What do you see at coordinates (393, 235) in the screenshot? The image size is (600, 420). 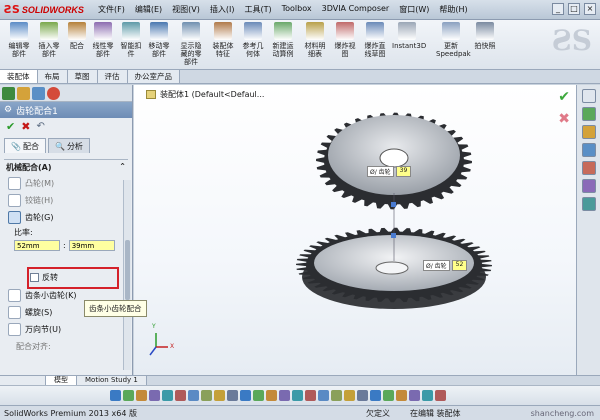 I see `axis-handle-bottom` at bounding box center [393, 235].